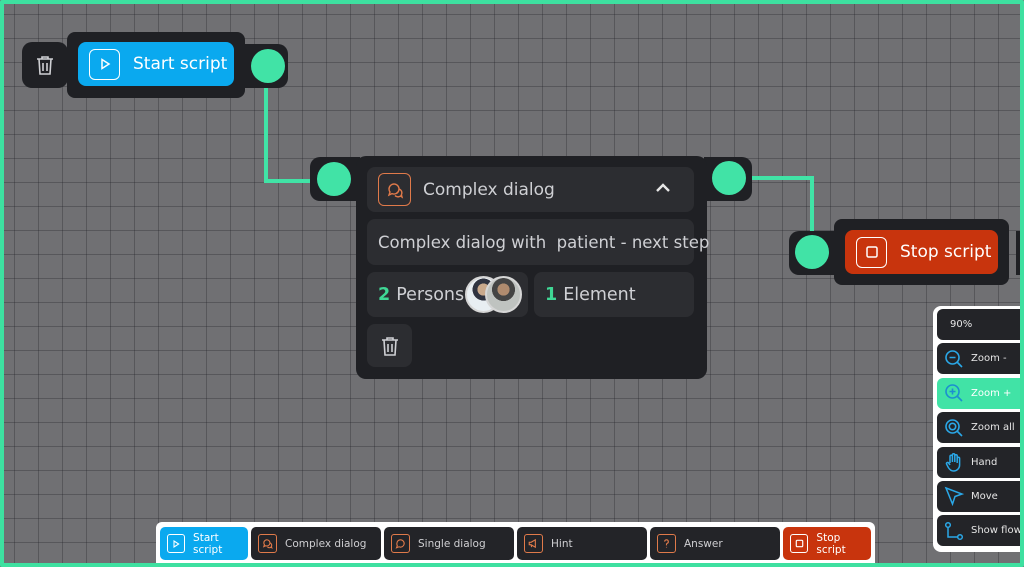  What do you see at coordinates (400, 543) in the screenshot?
I see `chat-bubble-icon` at bounding box center [400, 543].